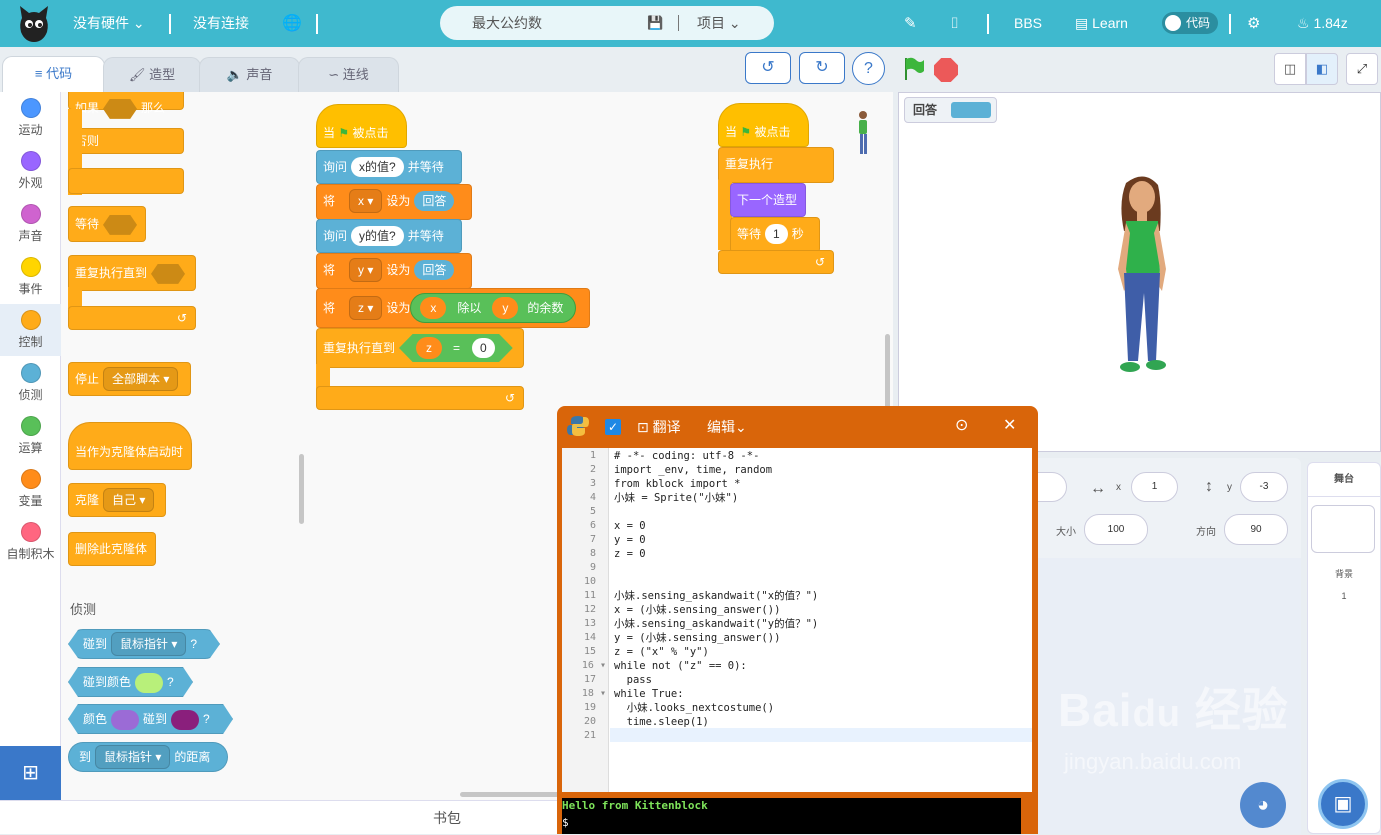 This screenshot has height=835, width=1381. Describe the element at coordinates (107, 224) in the screenshot. I see `wait-until-block: 等待` at that location.